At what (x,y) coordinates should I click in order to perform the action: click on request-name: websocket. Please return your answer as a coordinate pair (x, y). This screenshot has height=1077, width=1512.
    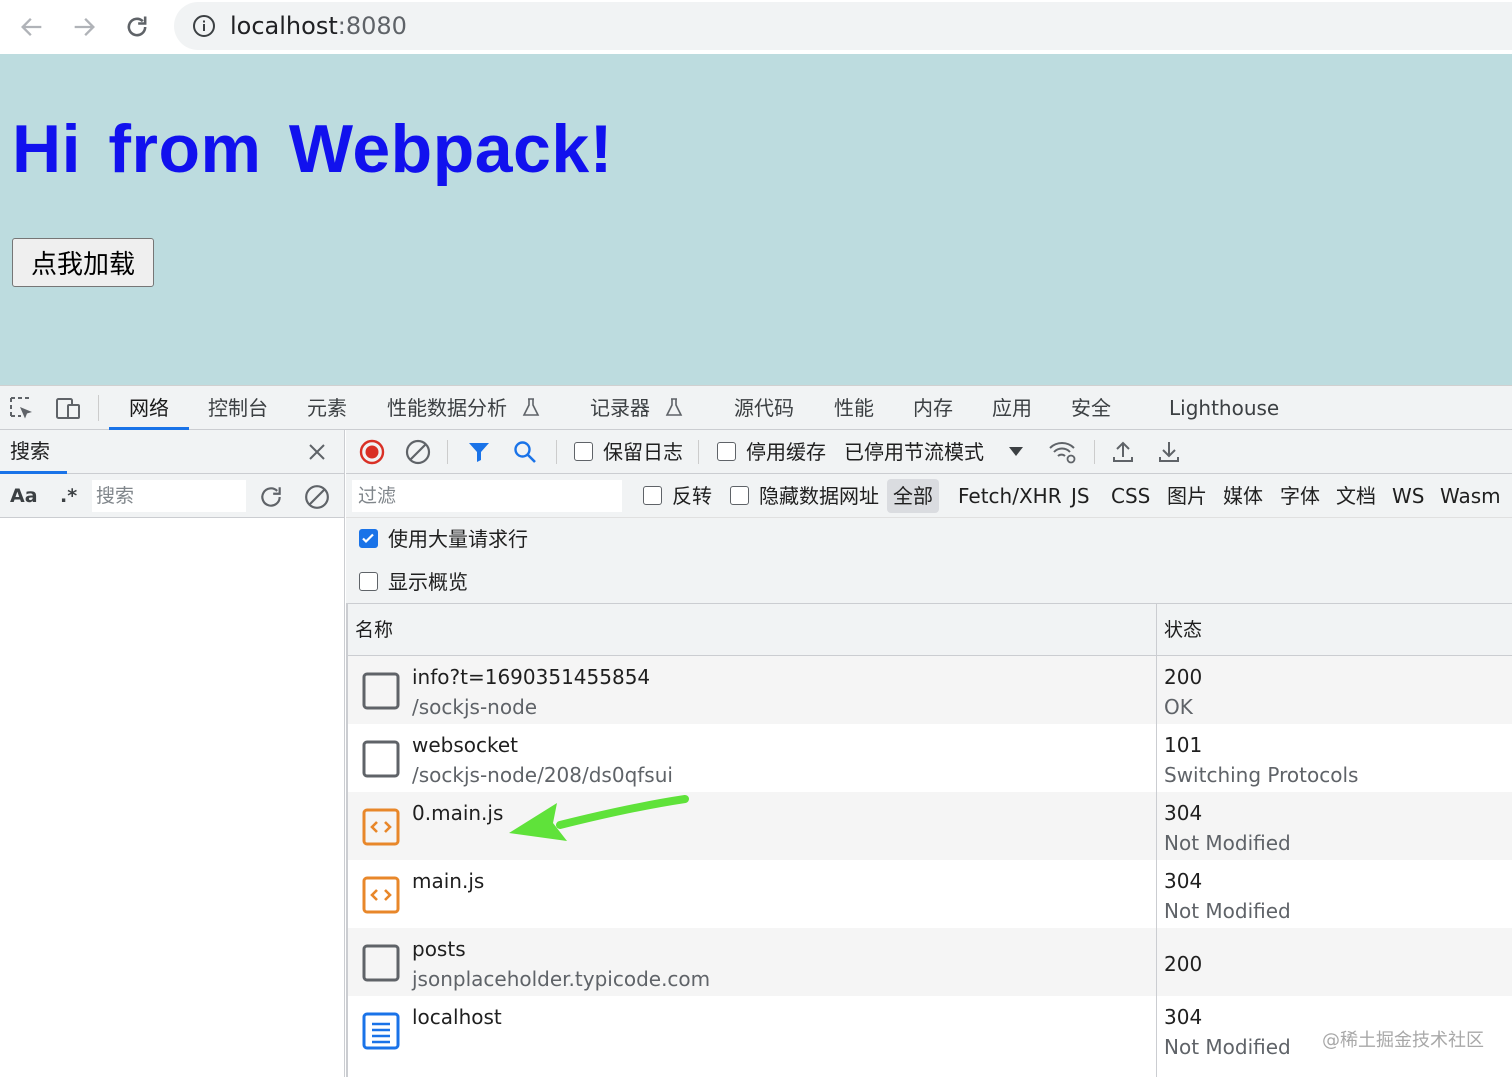
    Looking at the image, I should click on (465, 745).